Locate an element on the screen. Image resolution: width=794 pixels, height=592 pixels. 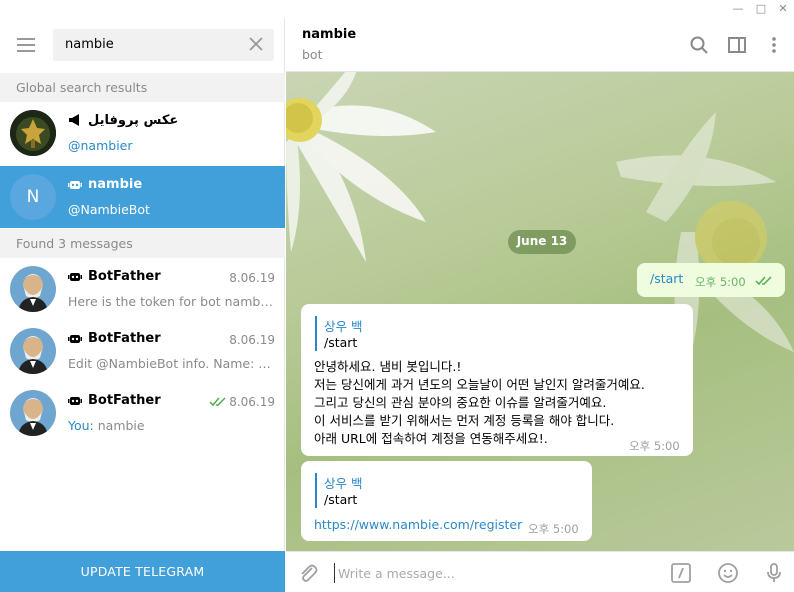
search-icon is located at coordinates (699, 45).